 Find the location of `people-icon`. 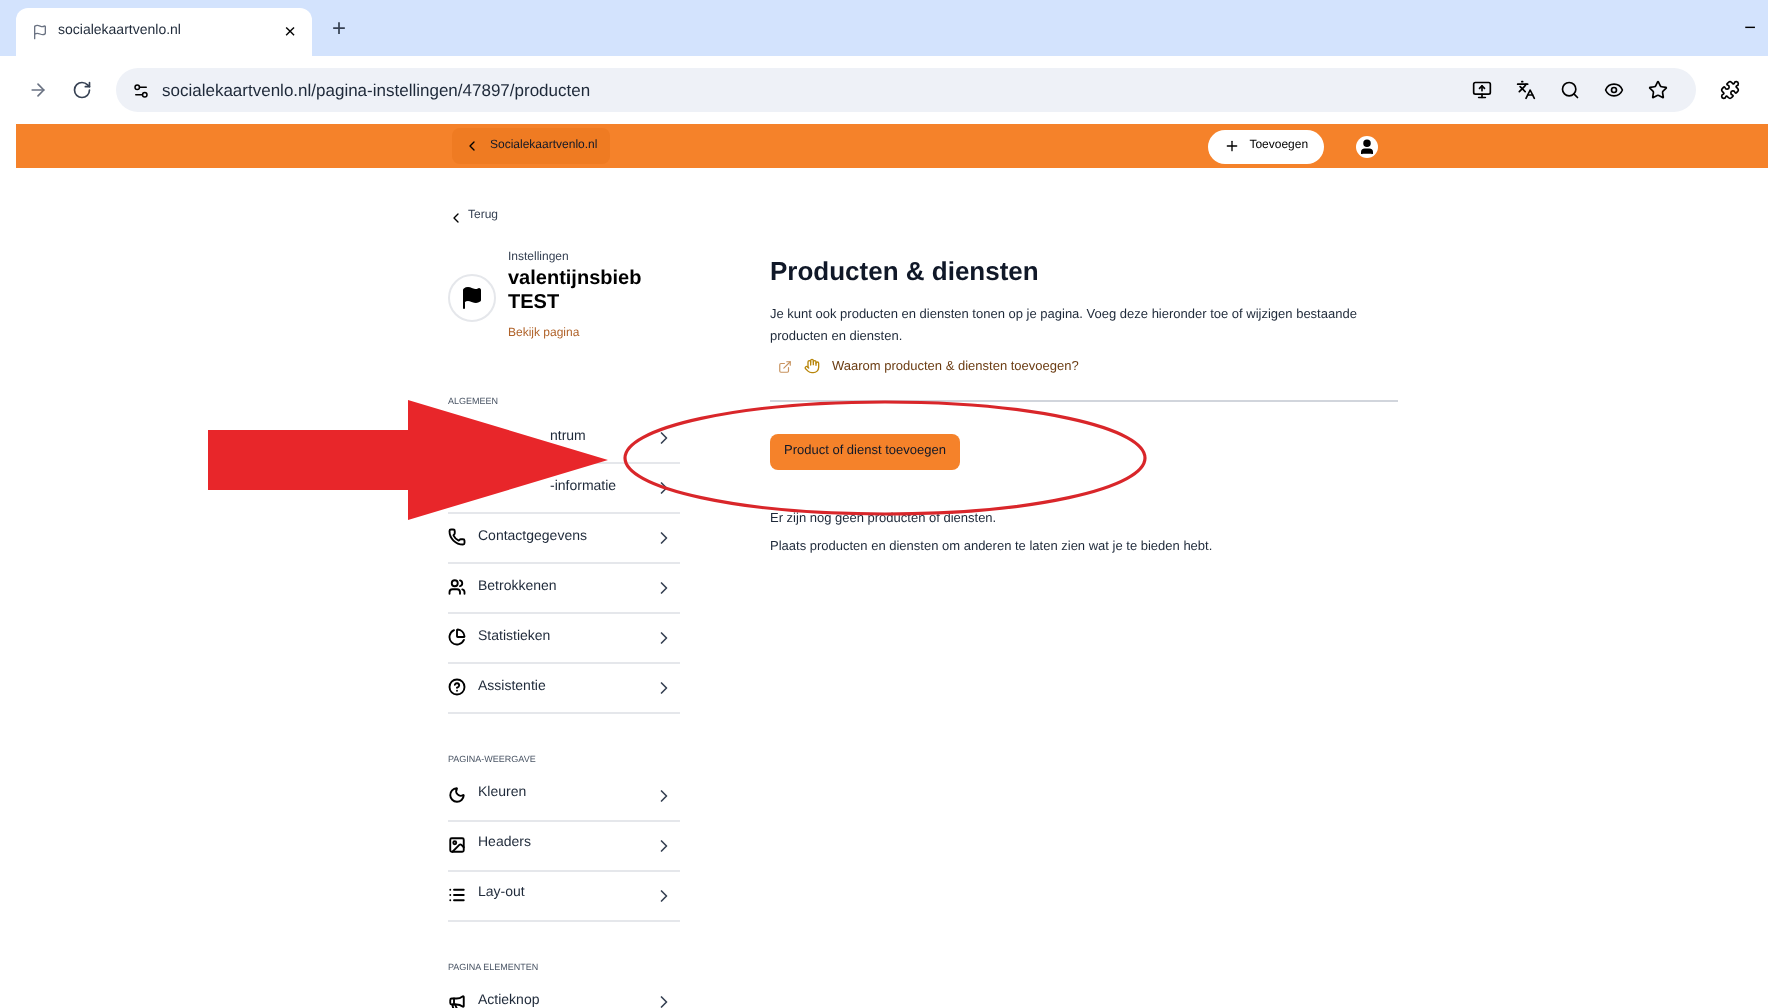

people-icon is located at coordinates (457, 587).